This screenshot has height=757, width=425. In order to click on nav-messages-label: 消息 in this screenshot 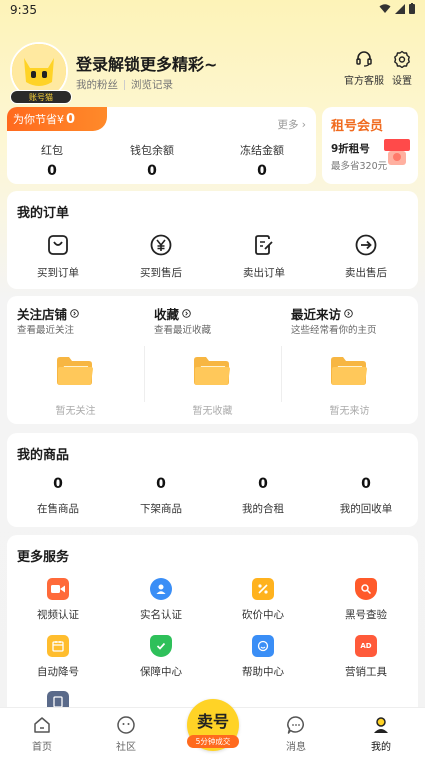, I will do `click(296, 747)`.